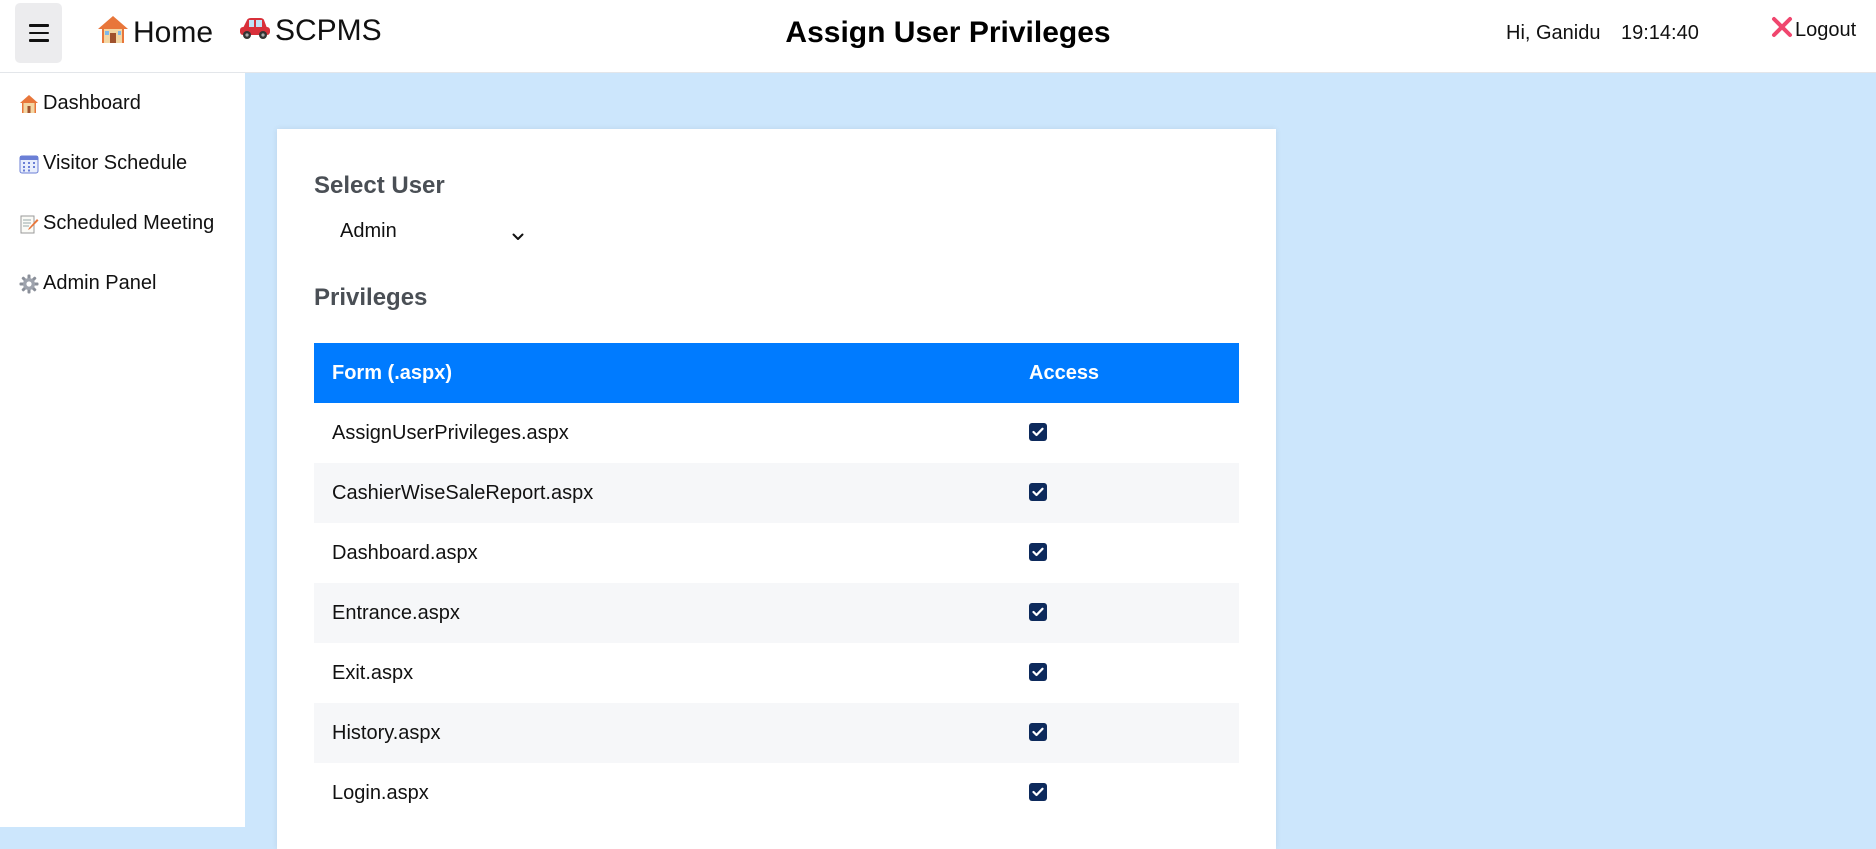 This screenshot has height=849, width=1876. I want to click on sidebar-item-label: Scheduled Meeting, so click(129, 223).